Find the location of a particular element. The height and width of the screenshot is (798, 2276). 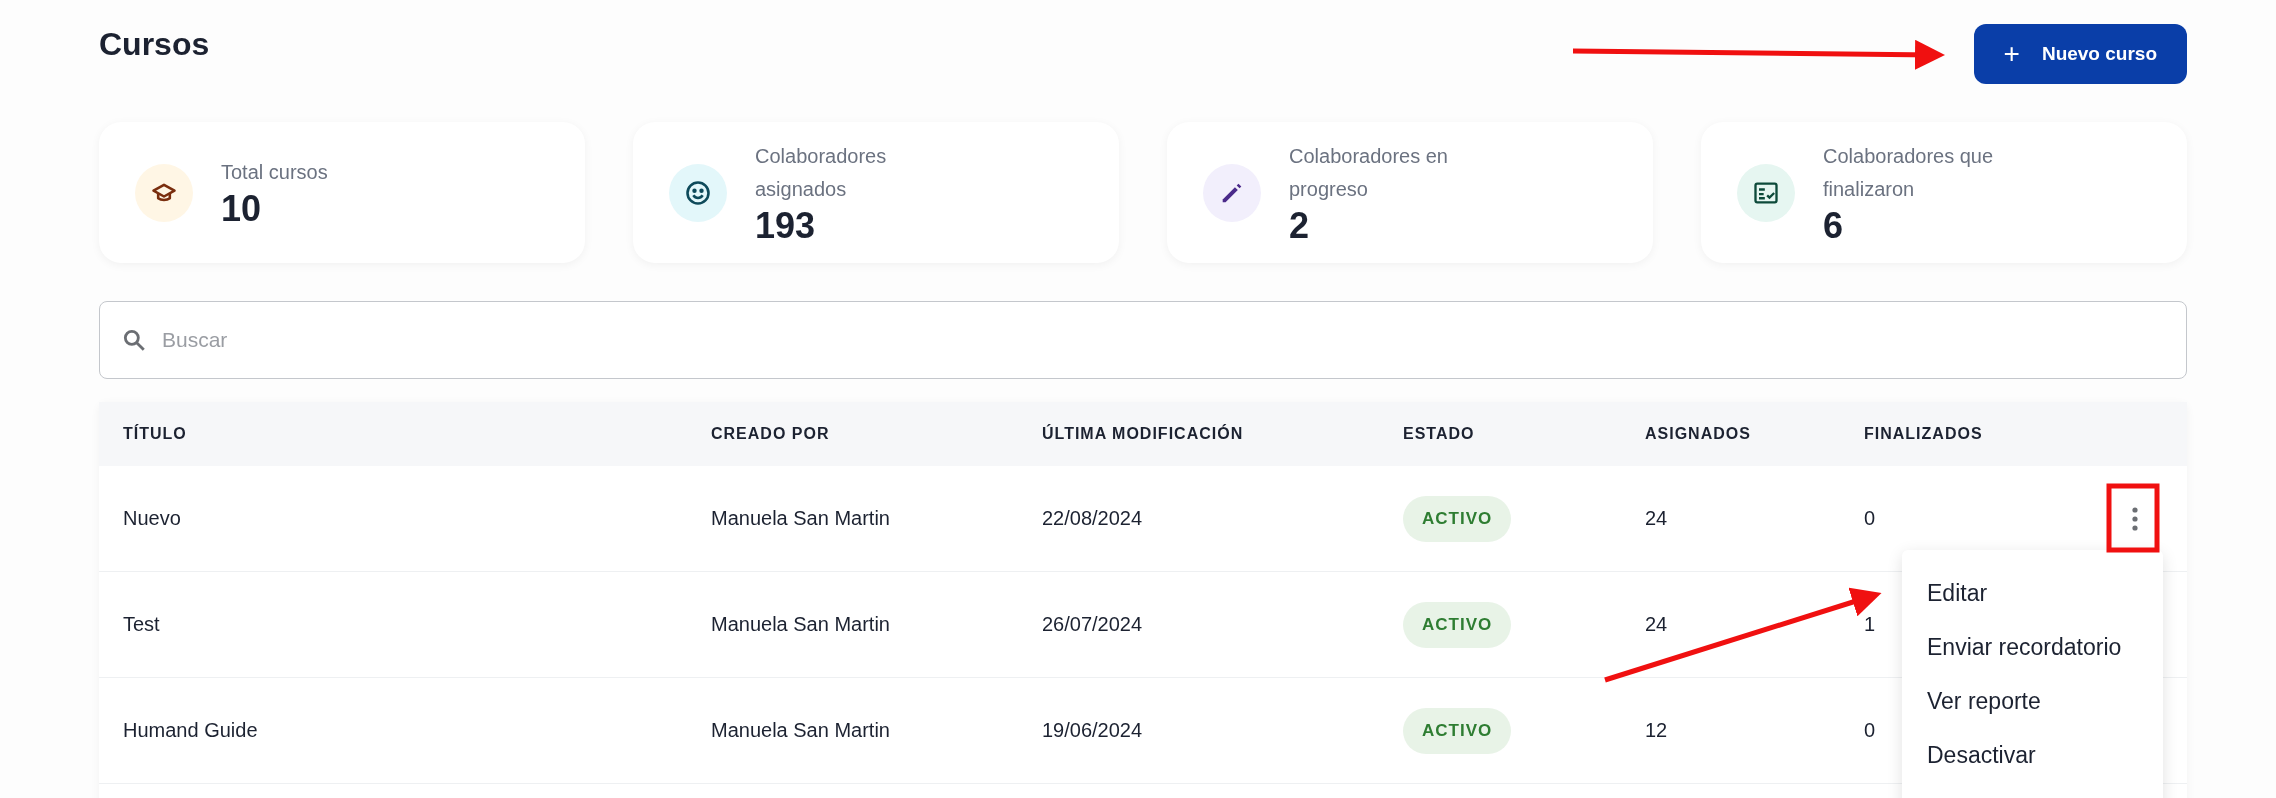

stat-label: Total cursos is located at coordinates (274, 172).